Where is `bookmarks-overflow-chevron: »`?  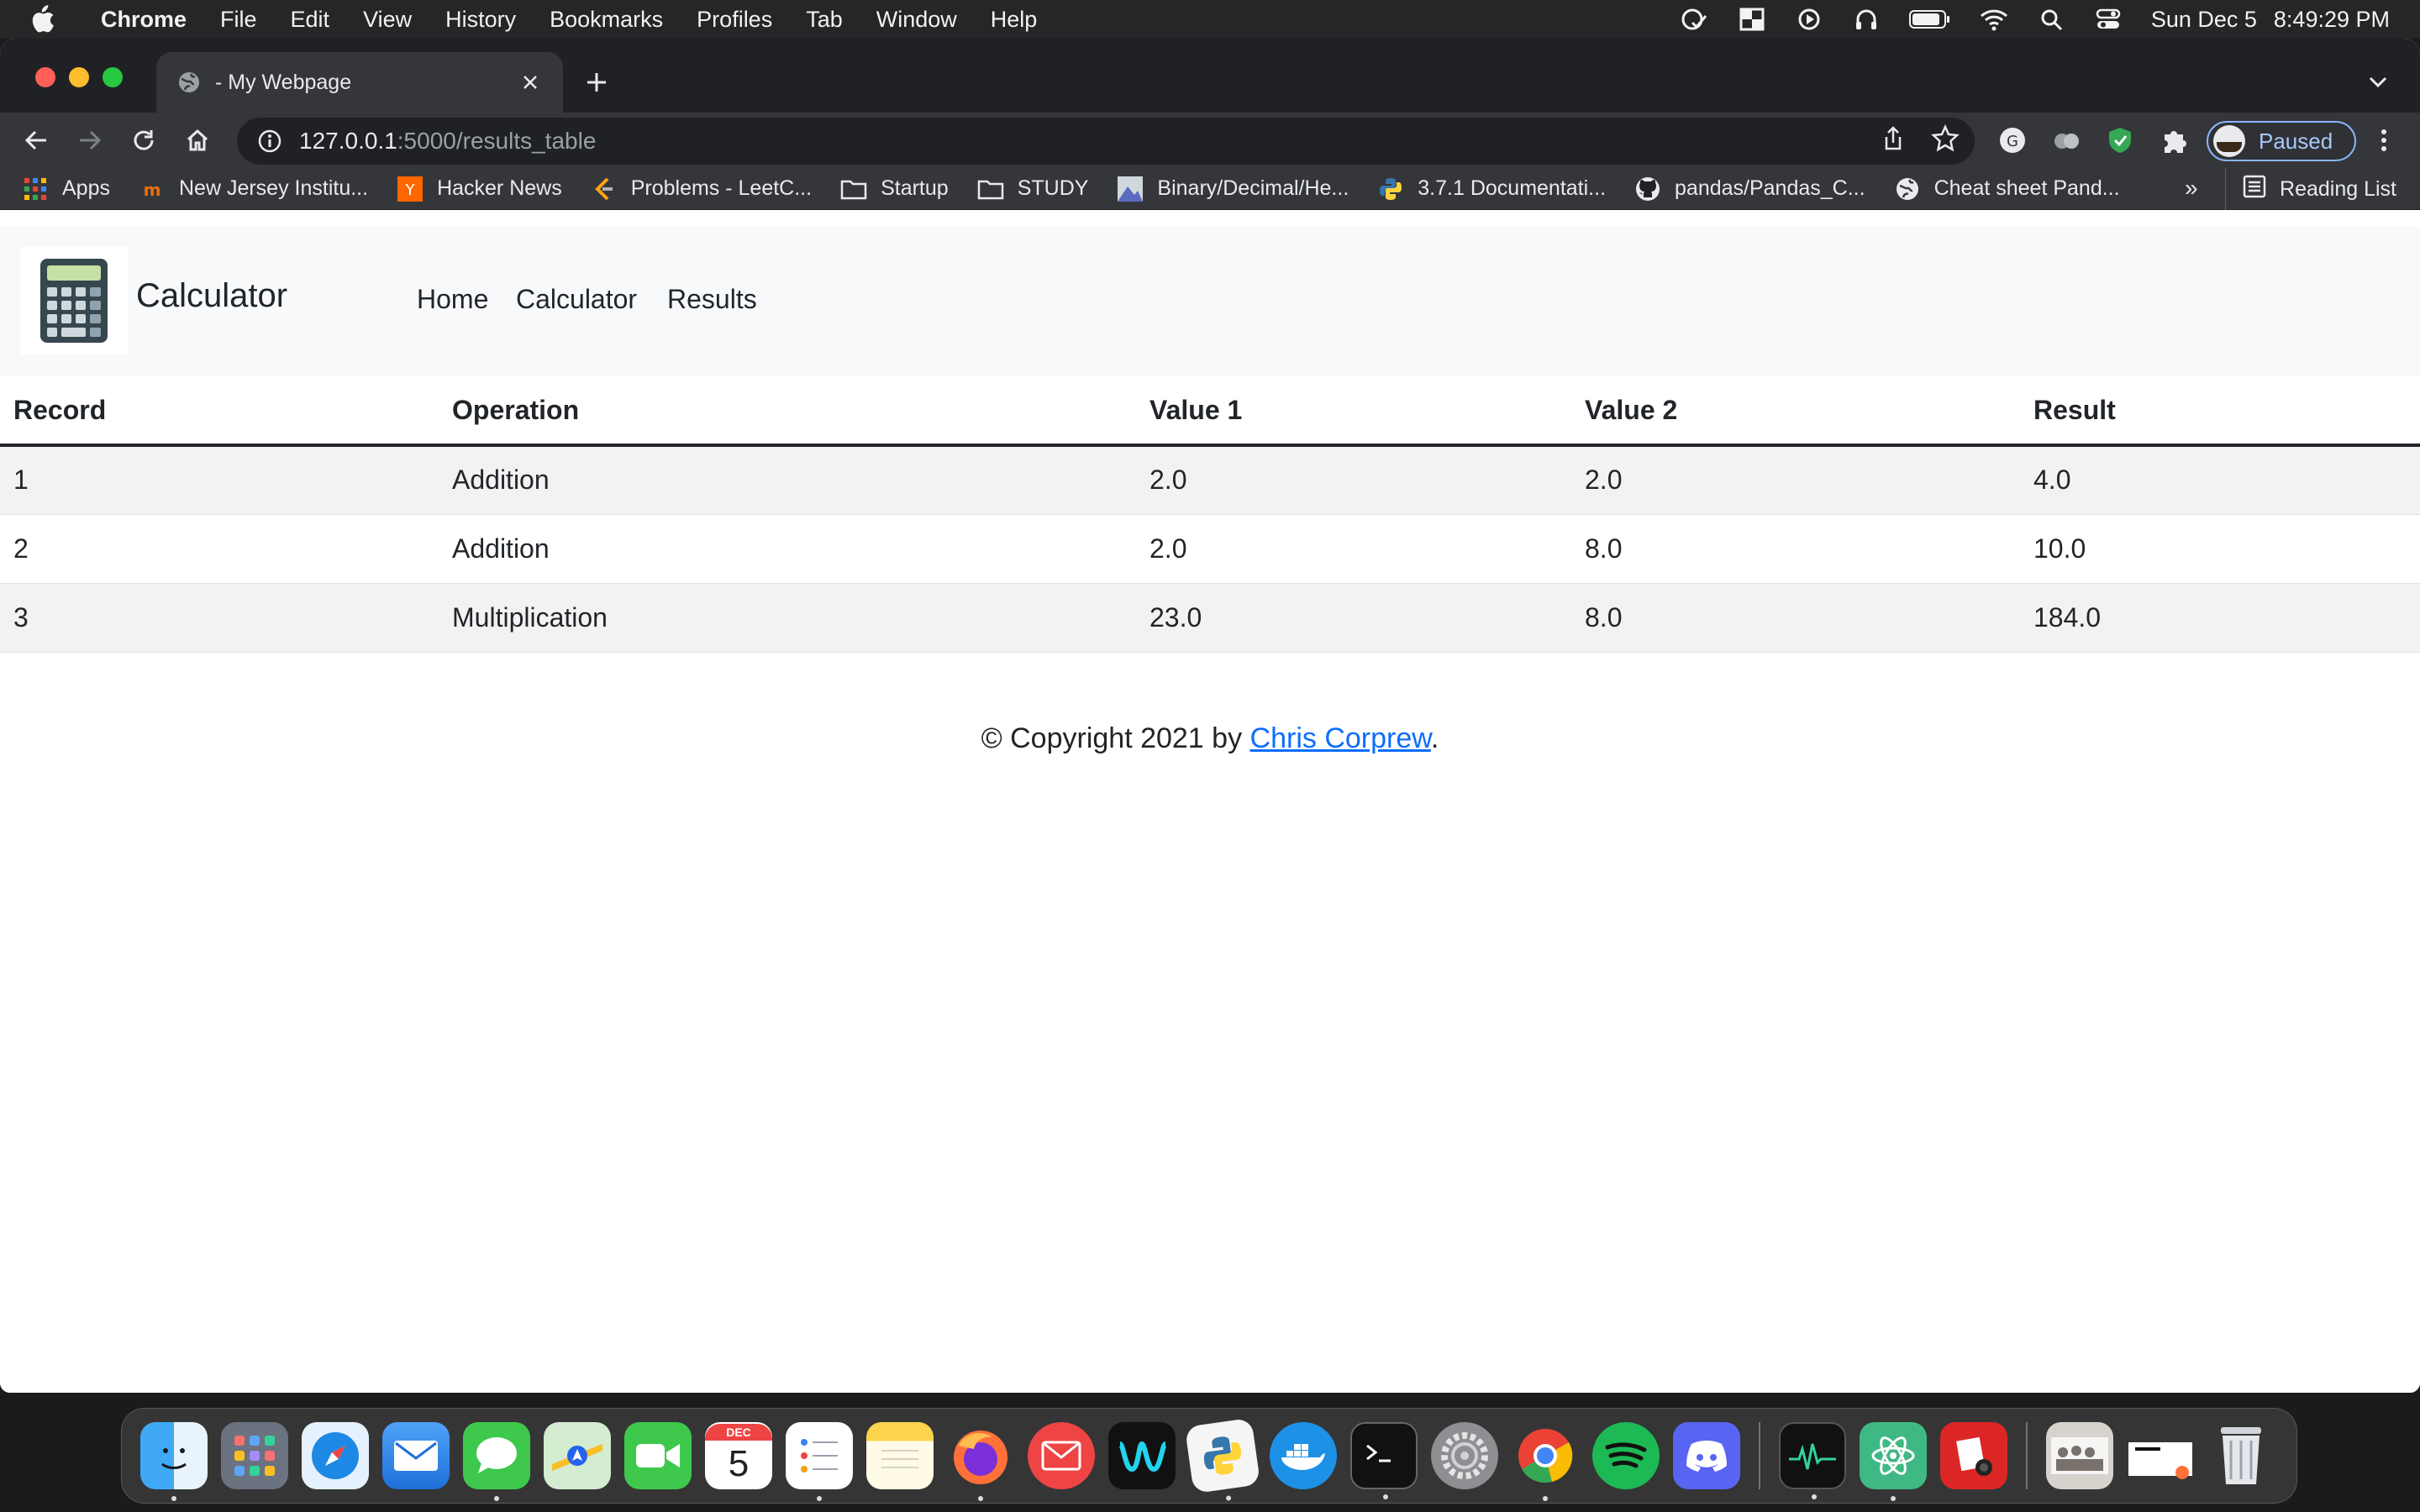
bookmarks-overflow-chevron: » is located at coordinates (2191, 188).